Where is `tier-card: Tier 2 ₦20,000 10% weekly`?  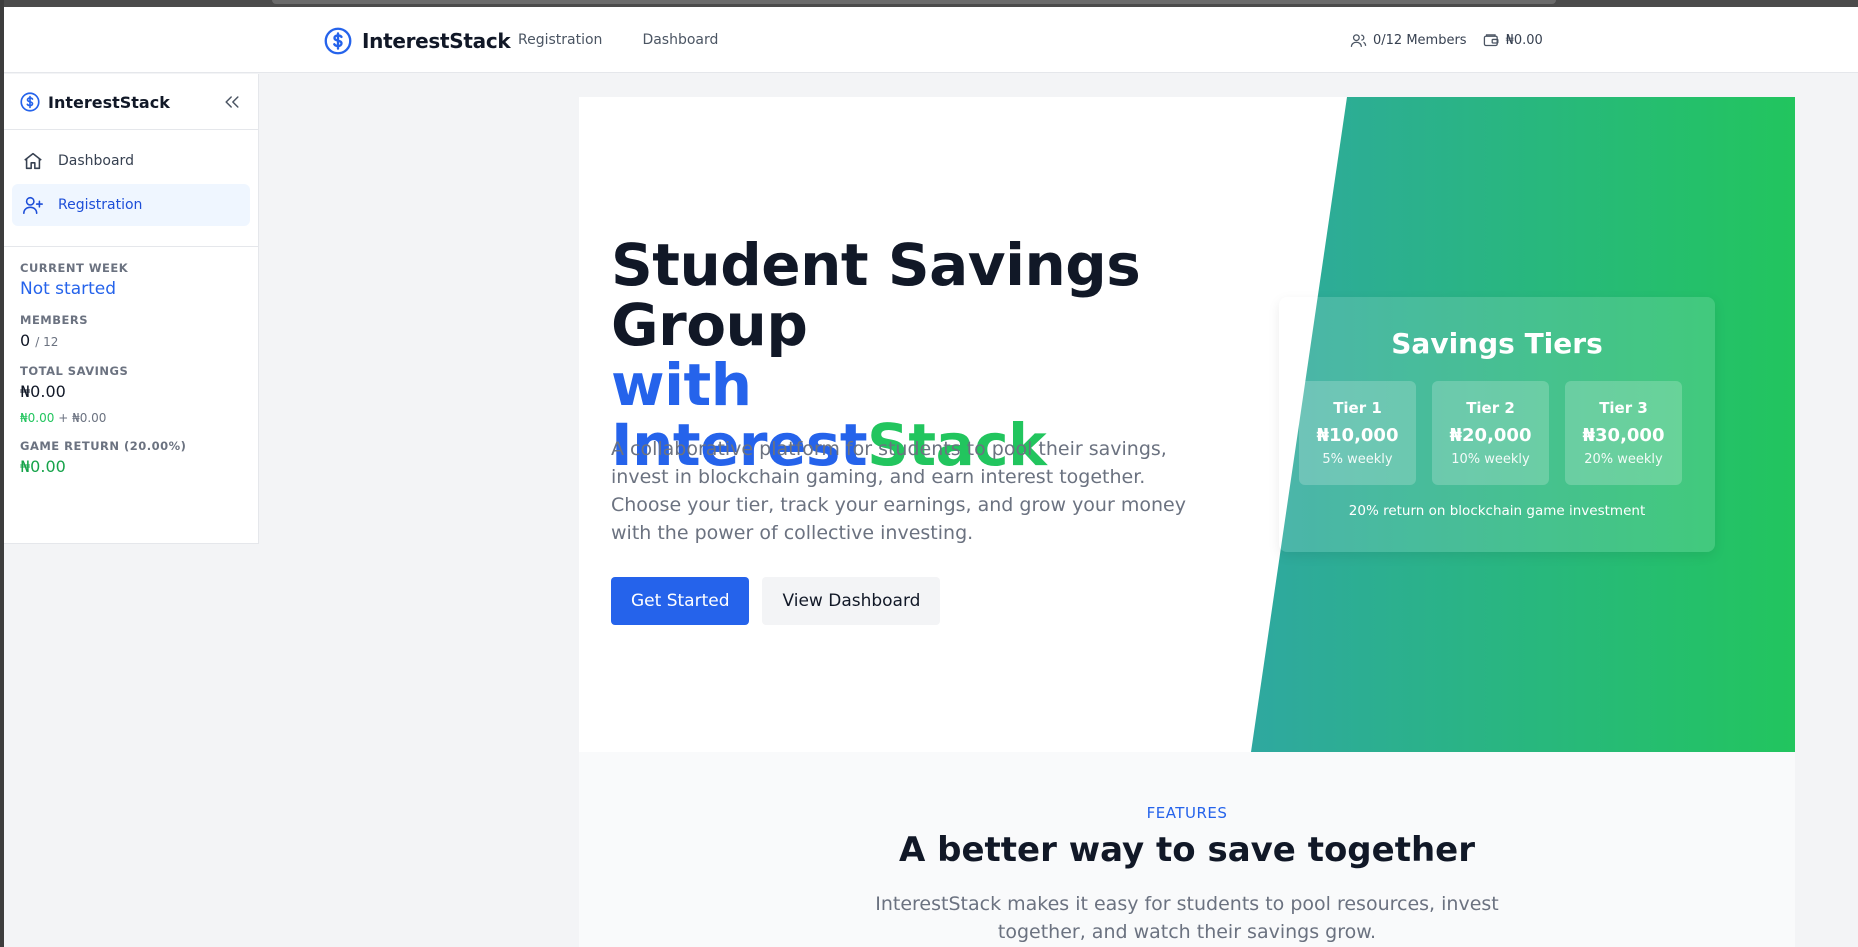 tier-card: Tier 2 ₦20,000 10% weekly is located at coordinates (1490, 433).